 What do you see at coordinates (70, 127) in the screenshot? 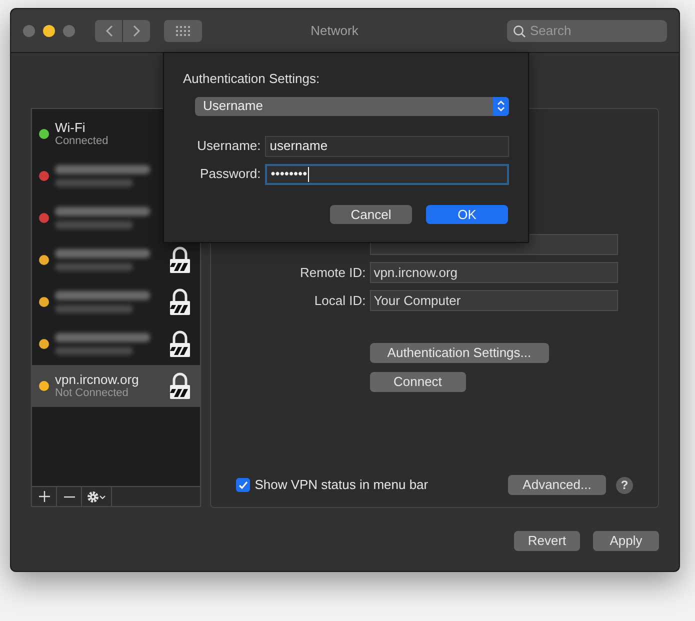
I see `service-name: Wi-Fi` at bounding box center [70, 127].